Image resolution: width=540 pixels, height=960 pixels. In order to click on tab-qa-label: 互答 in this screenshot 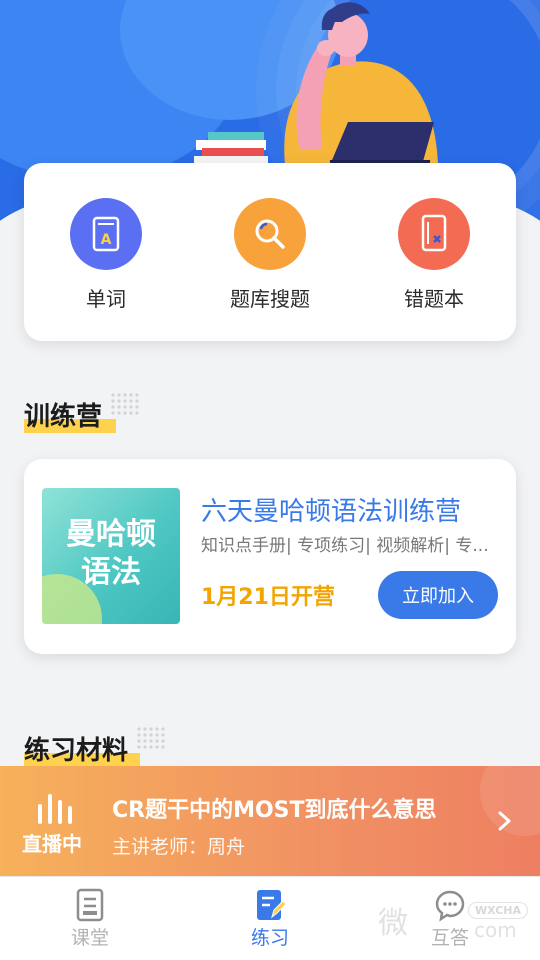, I will do `click(449, 938)`.